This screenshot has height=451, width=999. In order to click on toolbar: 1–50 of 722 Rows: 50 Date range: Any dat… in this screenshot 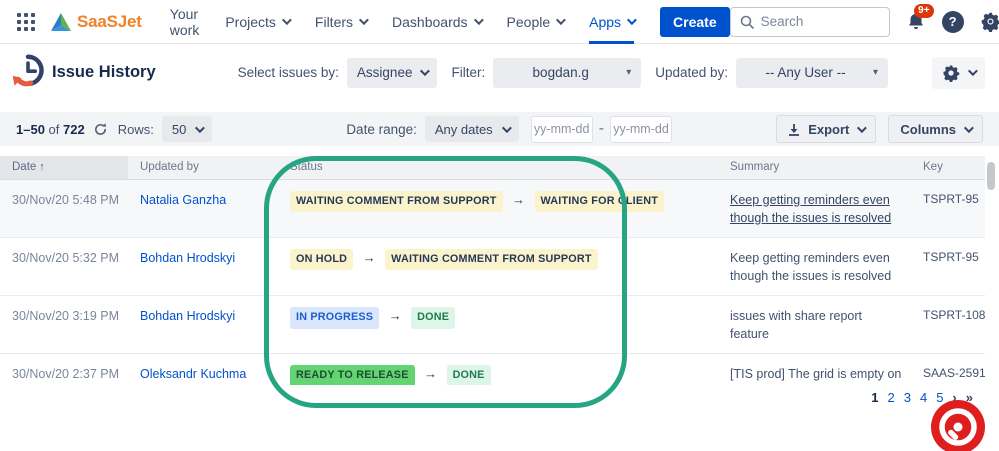, I will do `click(499, 129)`.